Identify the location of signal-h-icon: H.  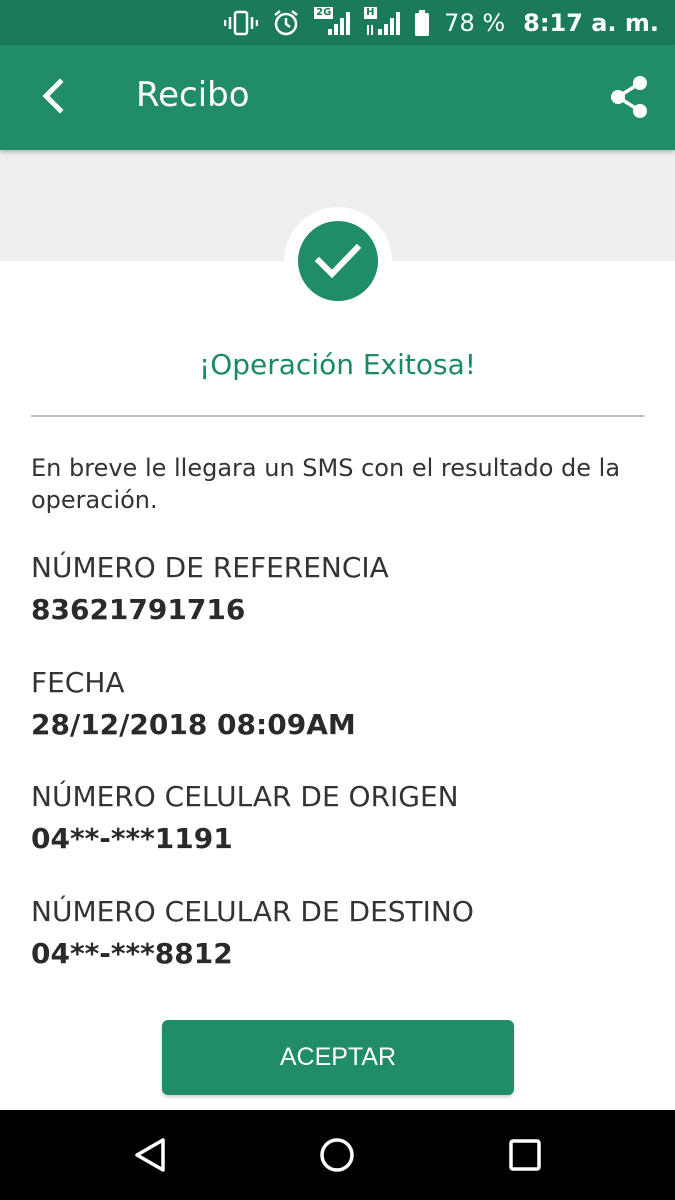
(382, 21).